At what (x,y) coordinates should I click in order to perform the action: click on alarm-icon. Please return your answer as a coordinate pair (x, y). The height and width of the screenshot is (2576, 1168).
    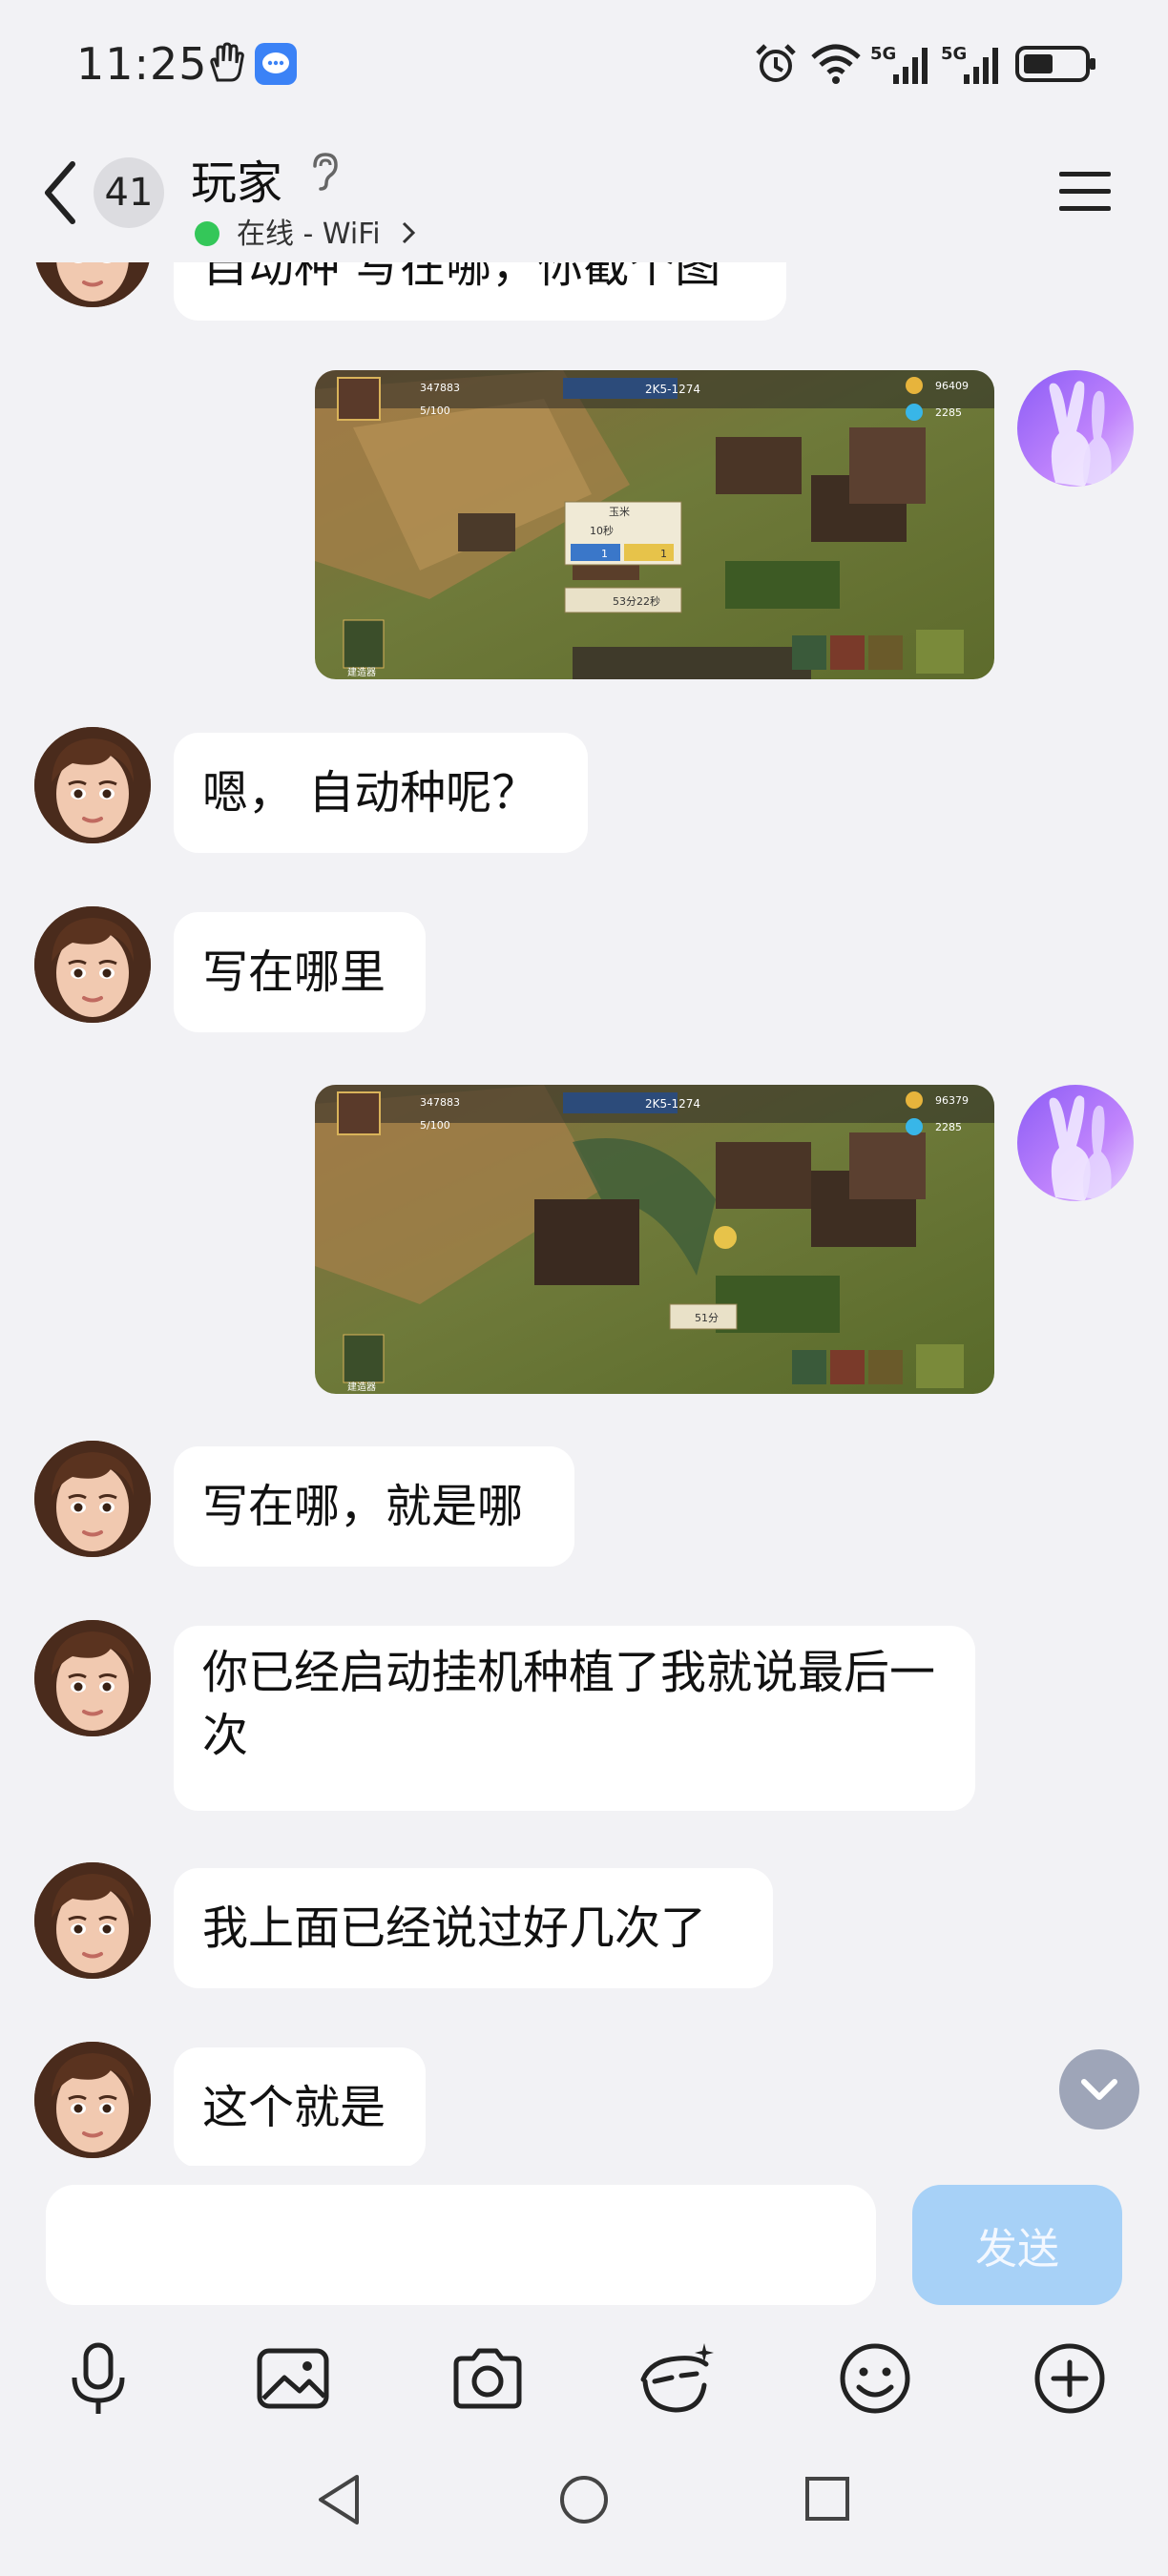
    Looking at the image, I should click on (776, 63).